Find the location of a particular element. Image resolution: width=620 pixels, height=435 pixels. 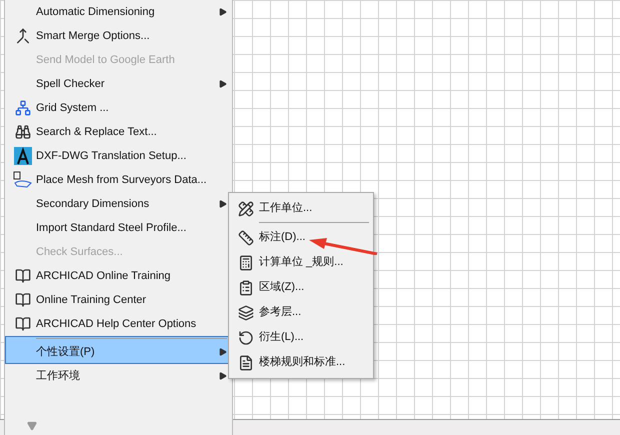

clipboard-icon is located at coordinates (246, 288).